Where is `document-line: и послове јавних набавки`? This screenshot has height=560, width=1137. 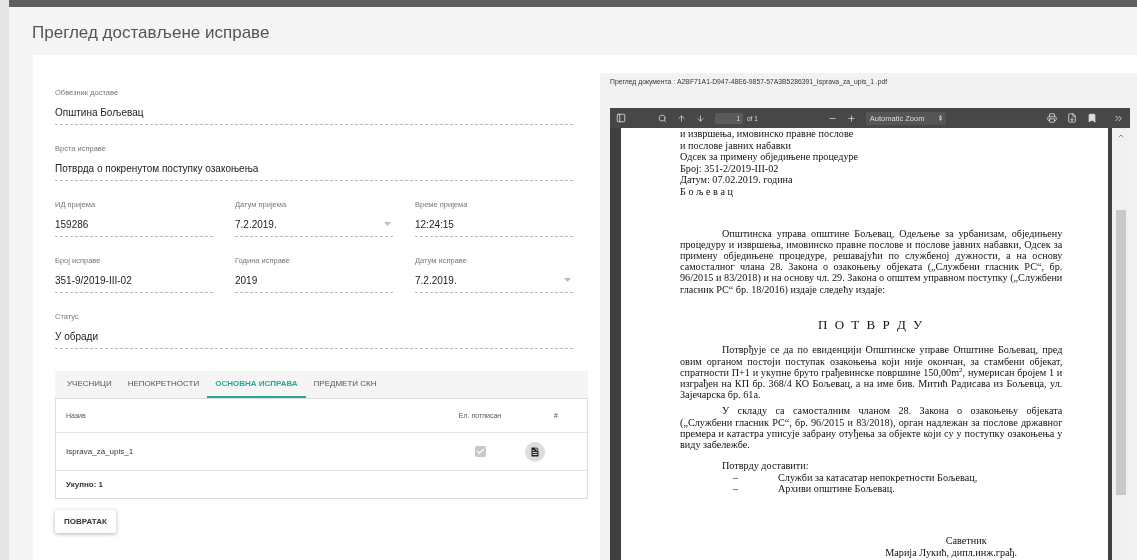 document-line: и послове јавних набавки is located at coordinates (736, 145).